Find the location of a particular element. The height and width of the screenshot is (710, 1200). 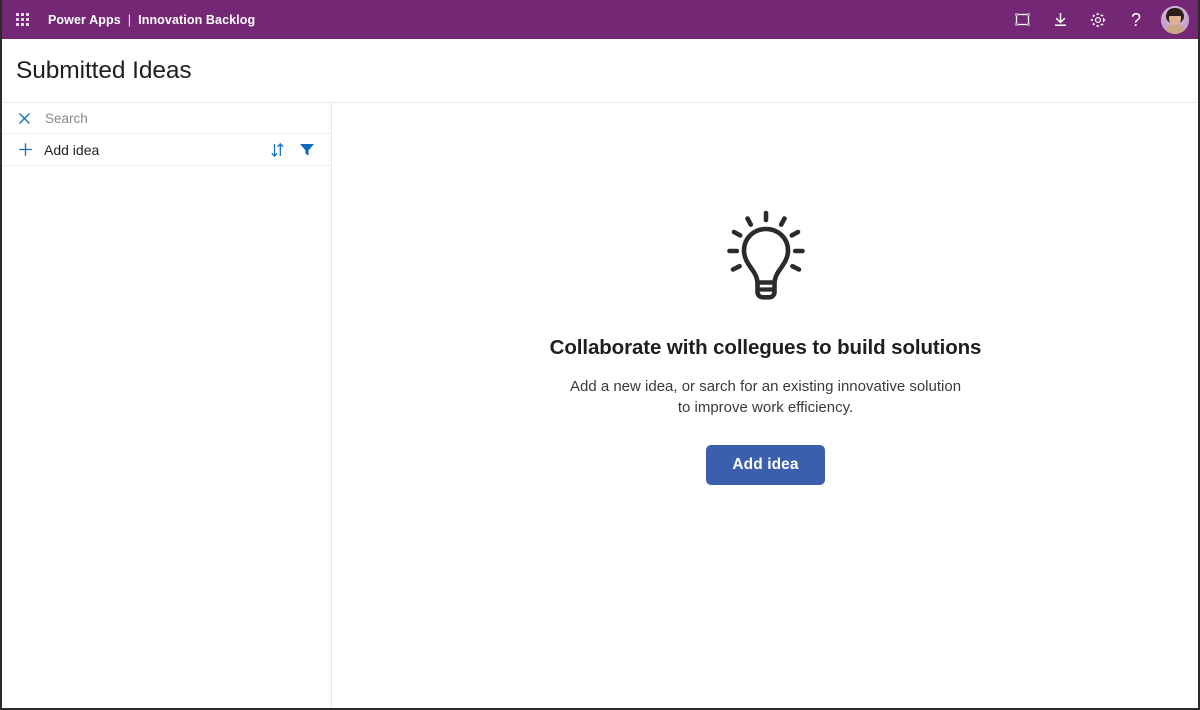

brand-area: Power Apps | Innovation Backlog is located at coordinates (151, 20).